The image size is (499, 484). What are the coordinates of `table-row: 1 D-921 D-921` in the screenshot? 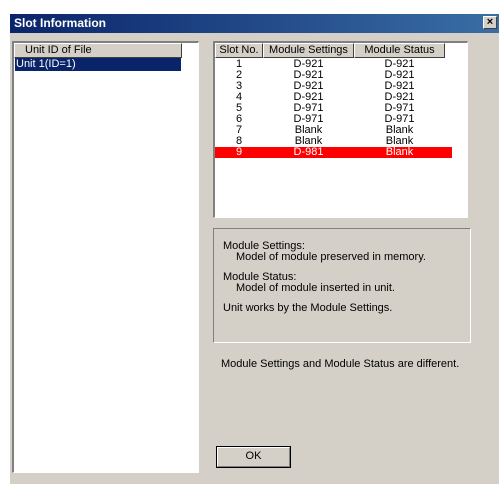 It's located at (333, 64).